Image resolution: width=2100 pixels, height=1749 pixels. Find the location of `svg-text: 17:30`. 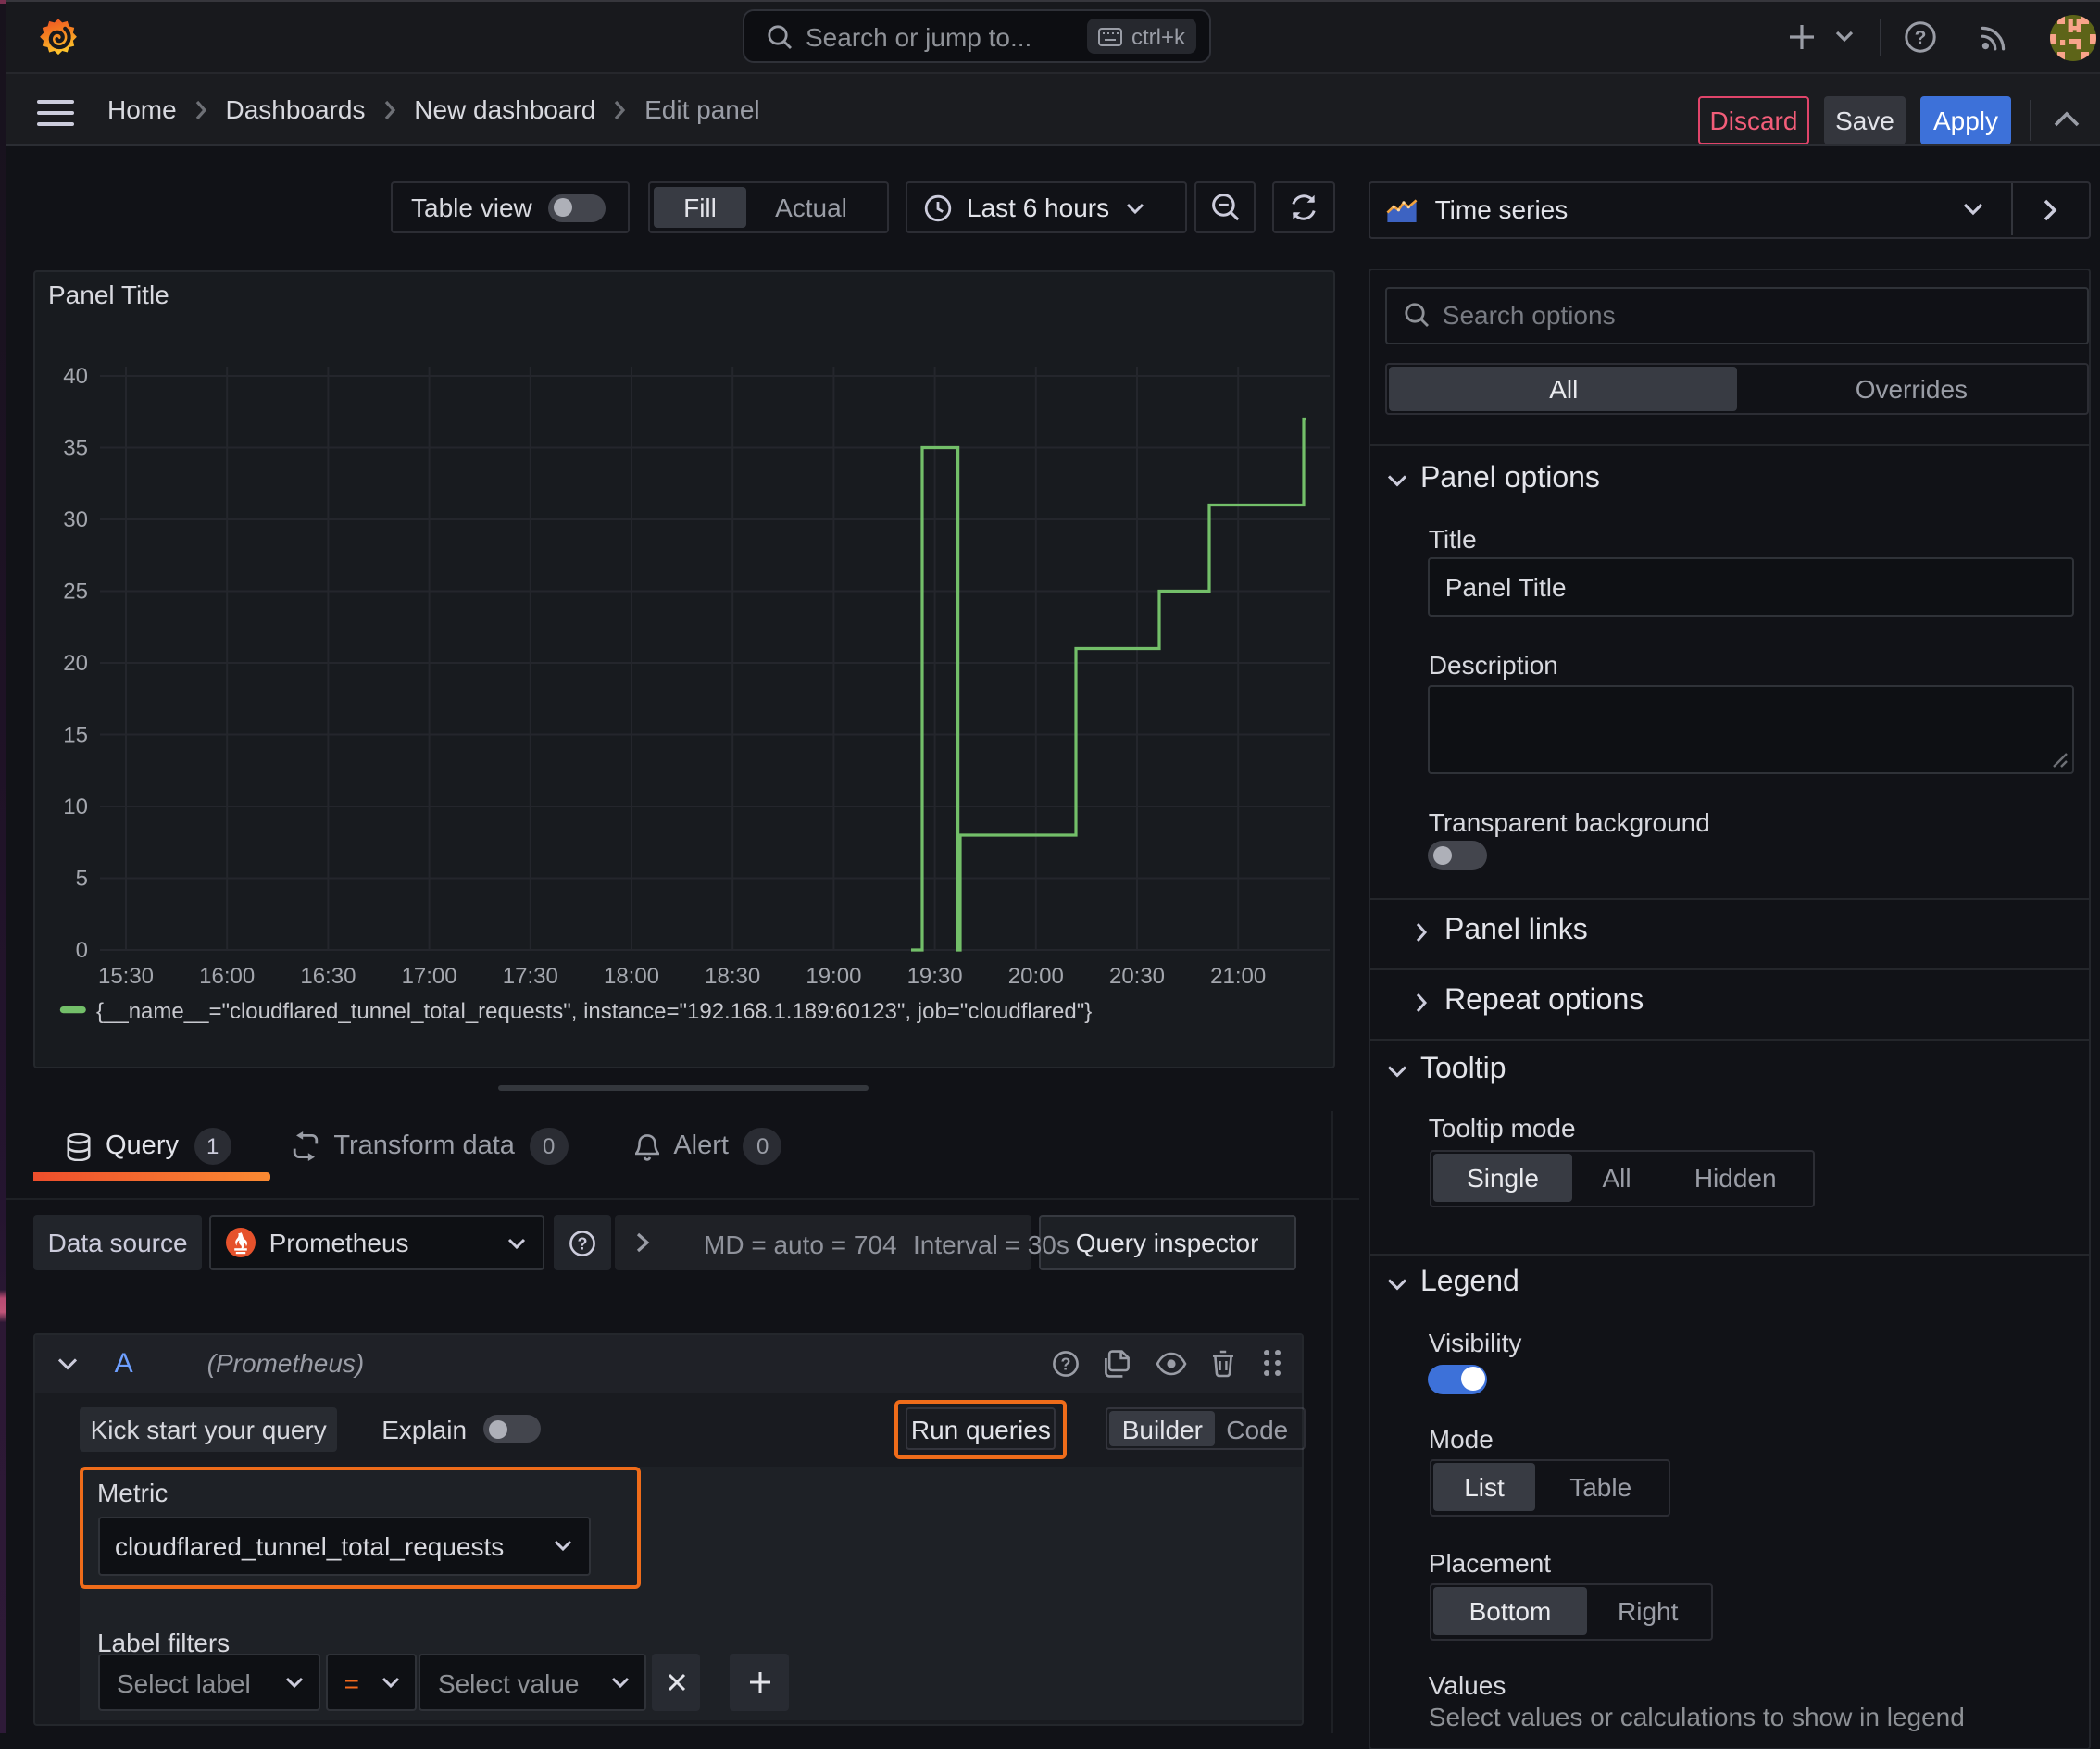

svg-text: 17:30 is located at coordinates (530, 977).